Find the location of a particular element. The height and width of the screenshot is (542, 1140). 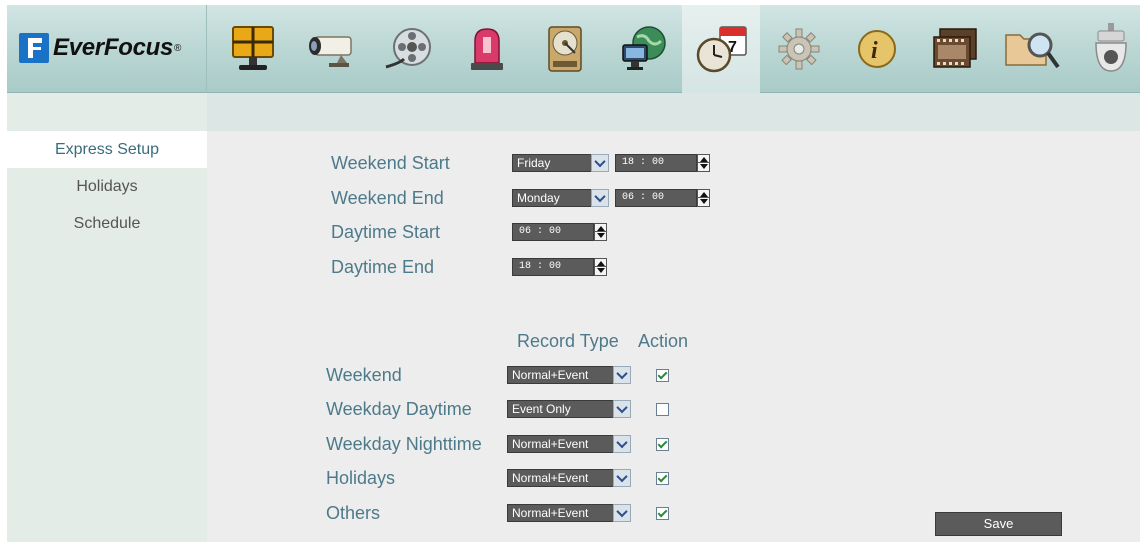

row-label-holidays: Holidays is located at coordinates (361, 478).